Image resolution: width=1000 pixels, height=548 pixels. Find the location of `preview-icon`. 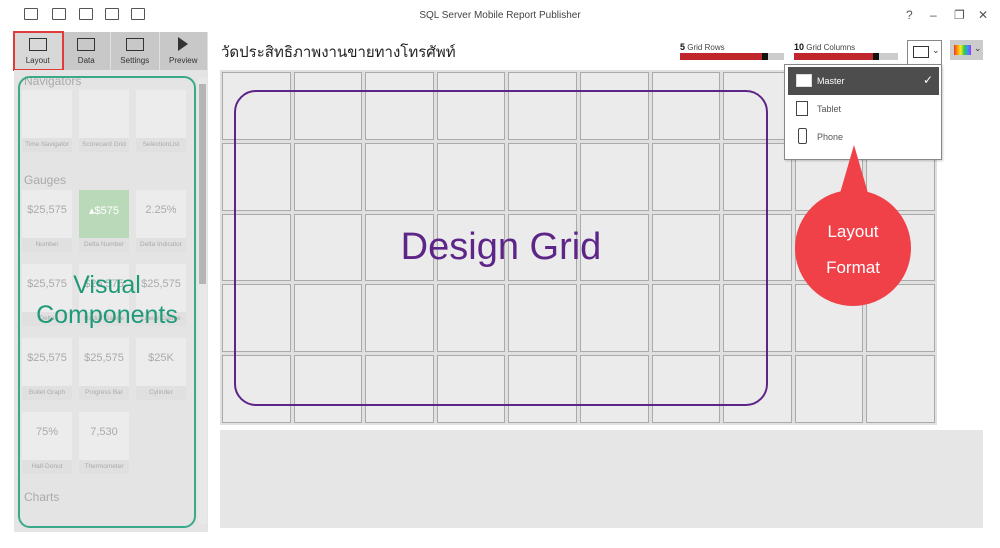

preview-icon is located at coordinates (183, 44).